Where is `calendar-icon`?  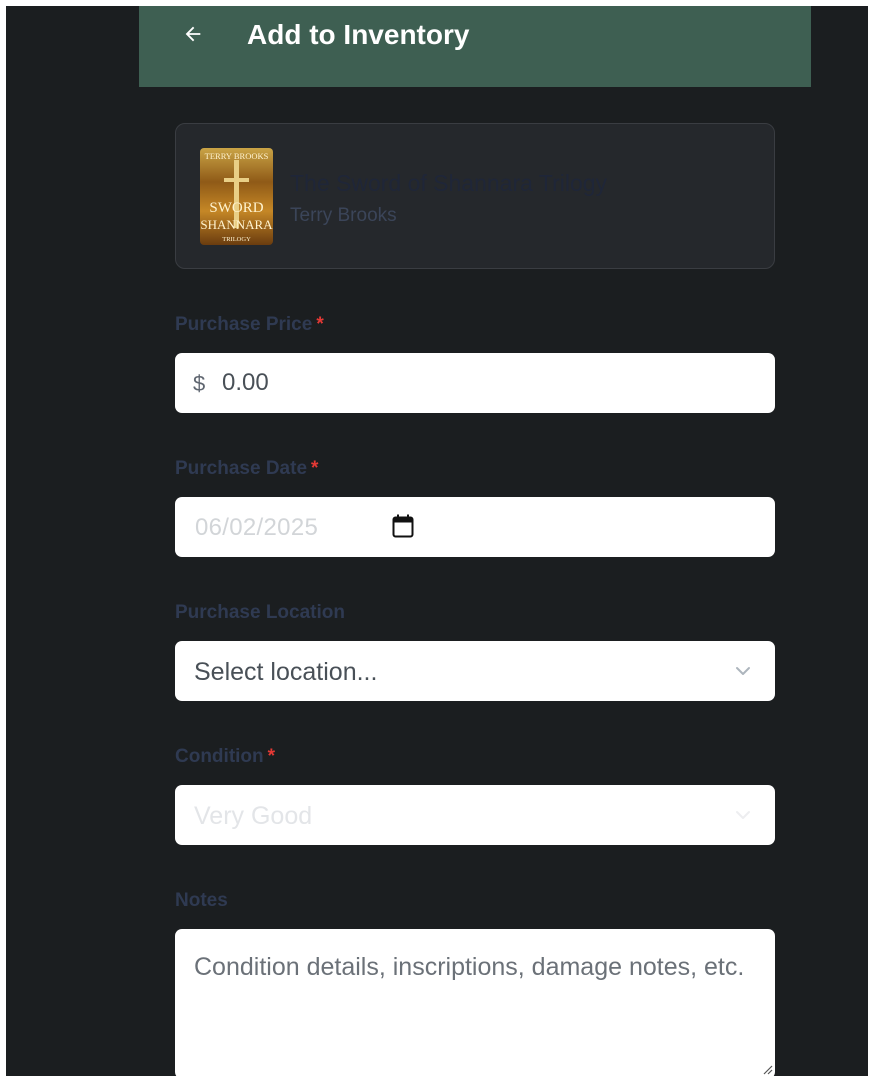
calendar-icon is located at coordinates (403, 526).